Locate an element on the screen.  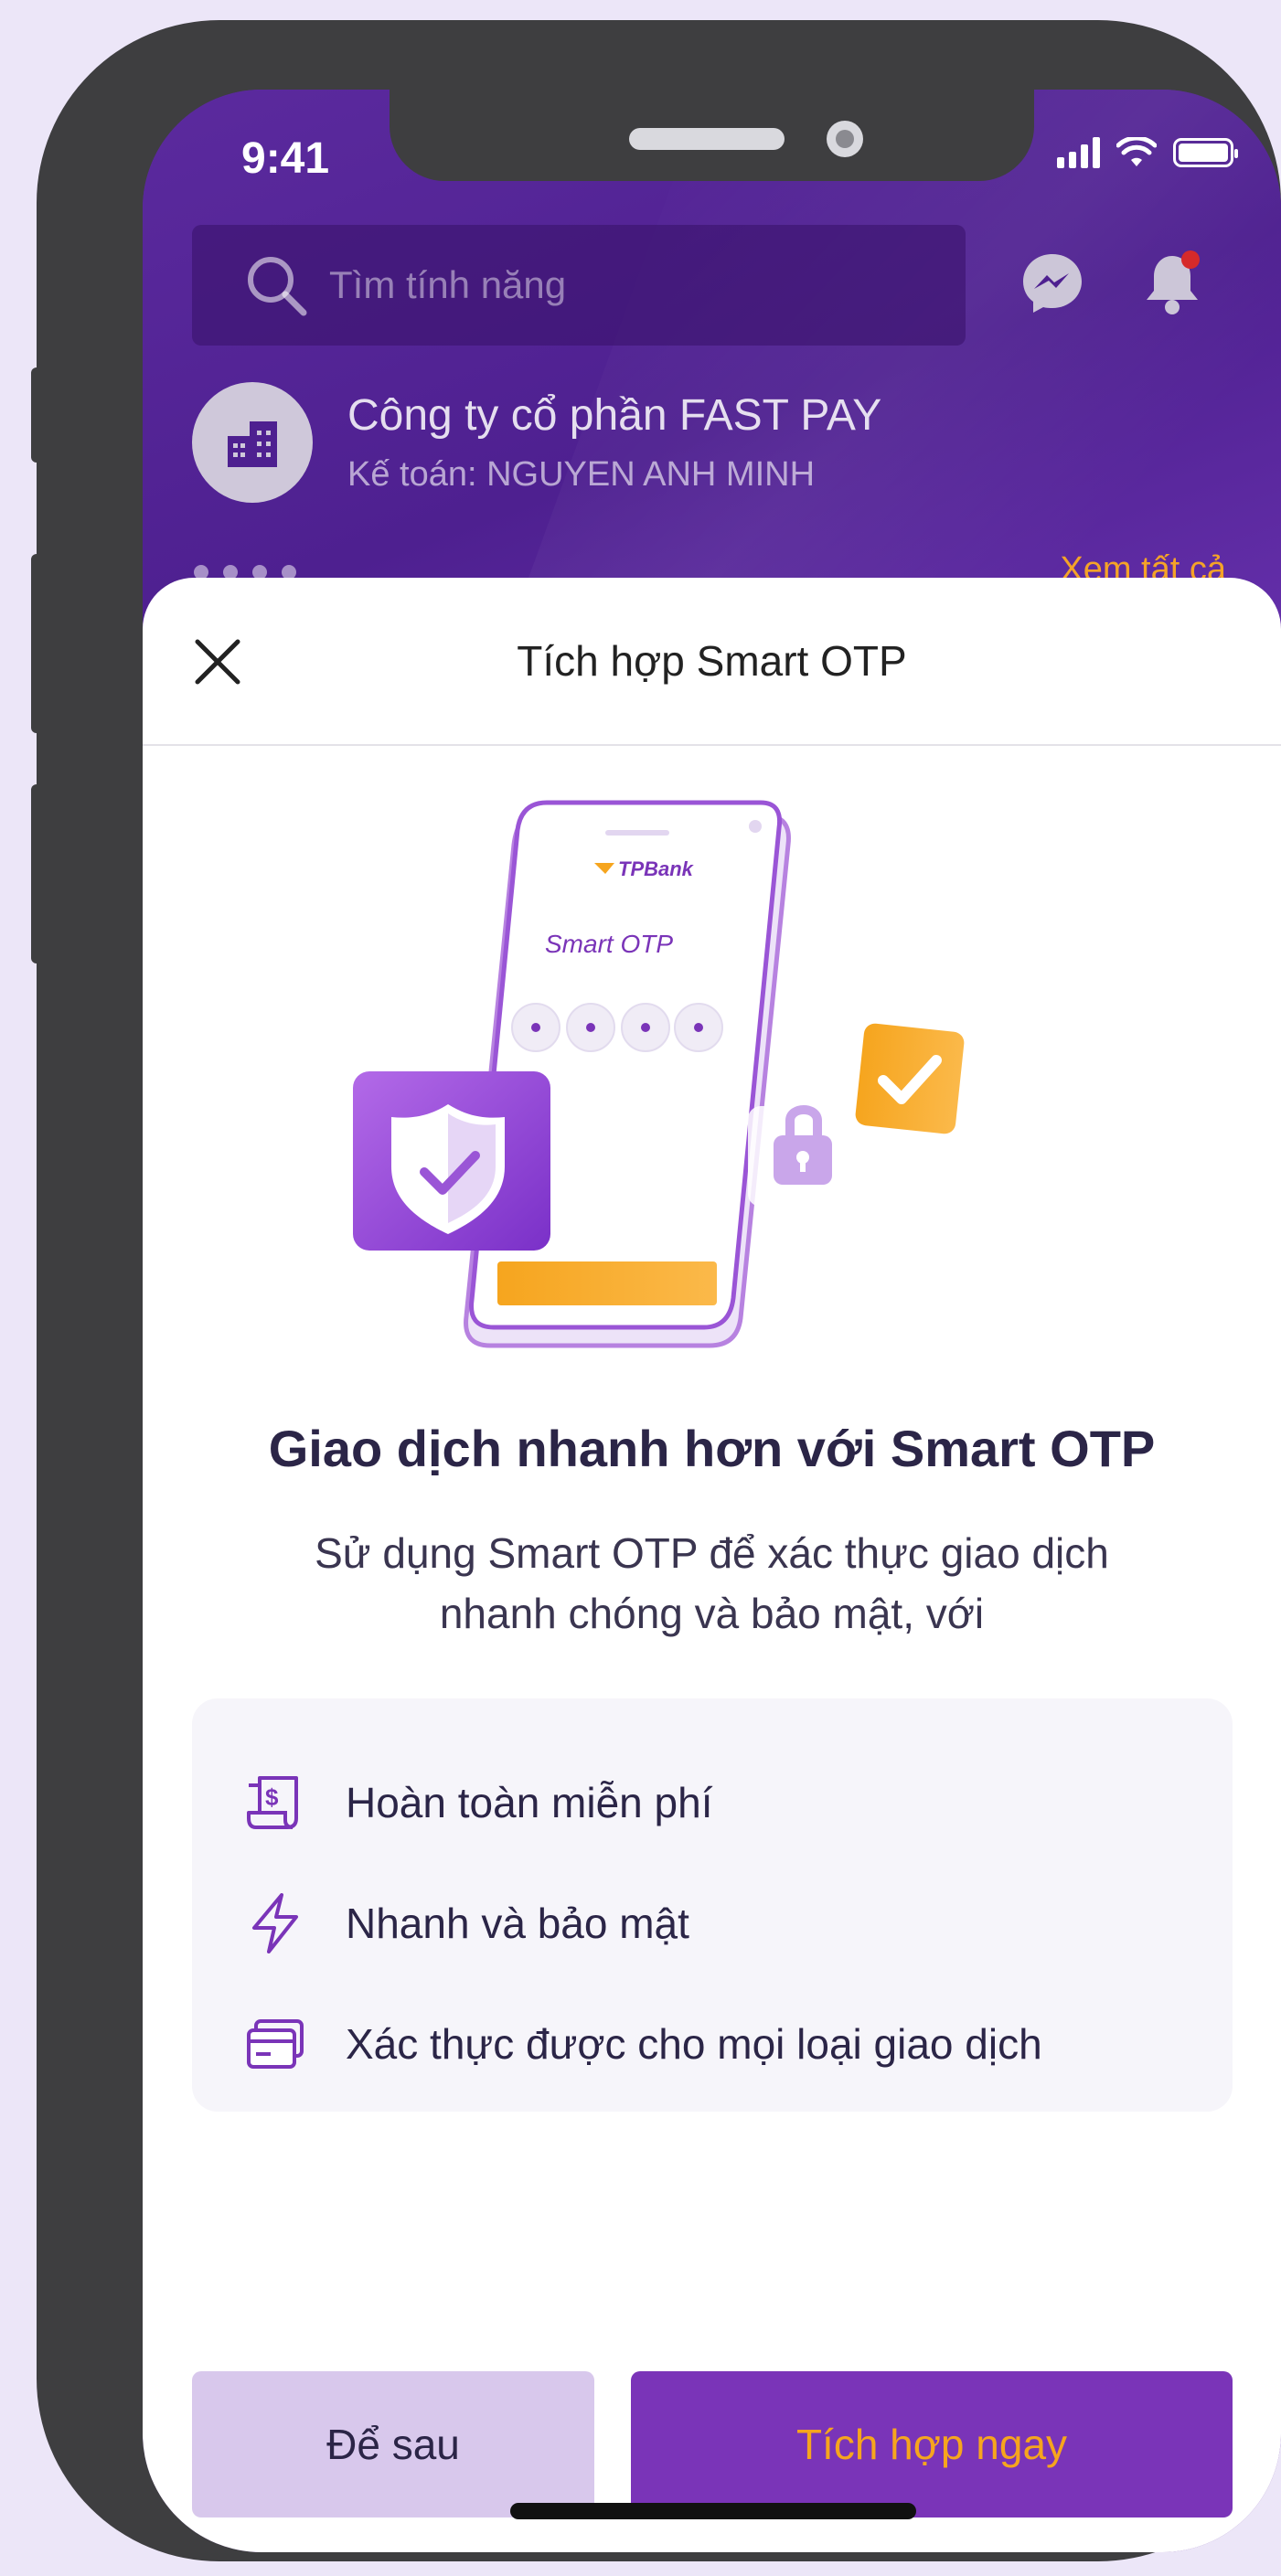
feature-item: Nhanh và bảo mật is located at coordinates (738, 1924).